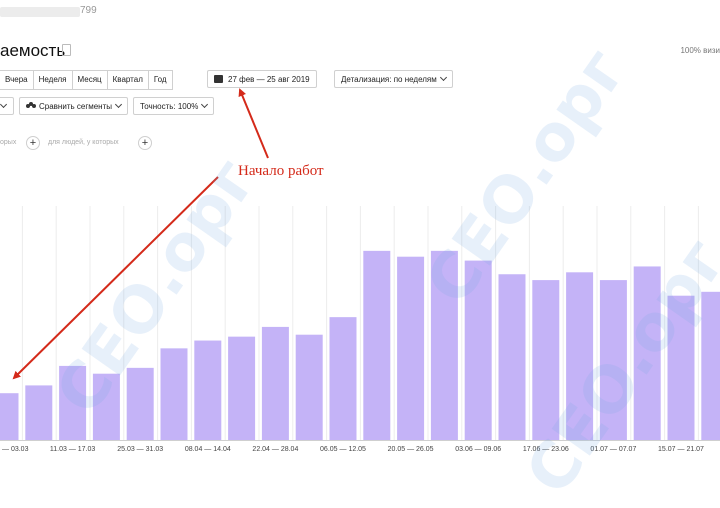 The image size is (720, 508). What do you see at coordinates (208, 449) in the screenshot?
I see `x-tick-label: 08.04 — 14.04` at bounding box center [208, 449].